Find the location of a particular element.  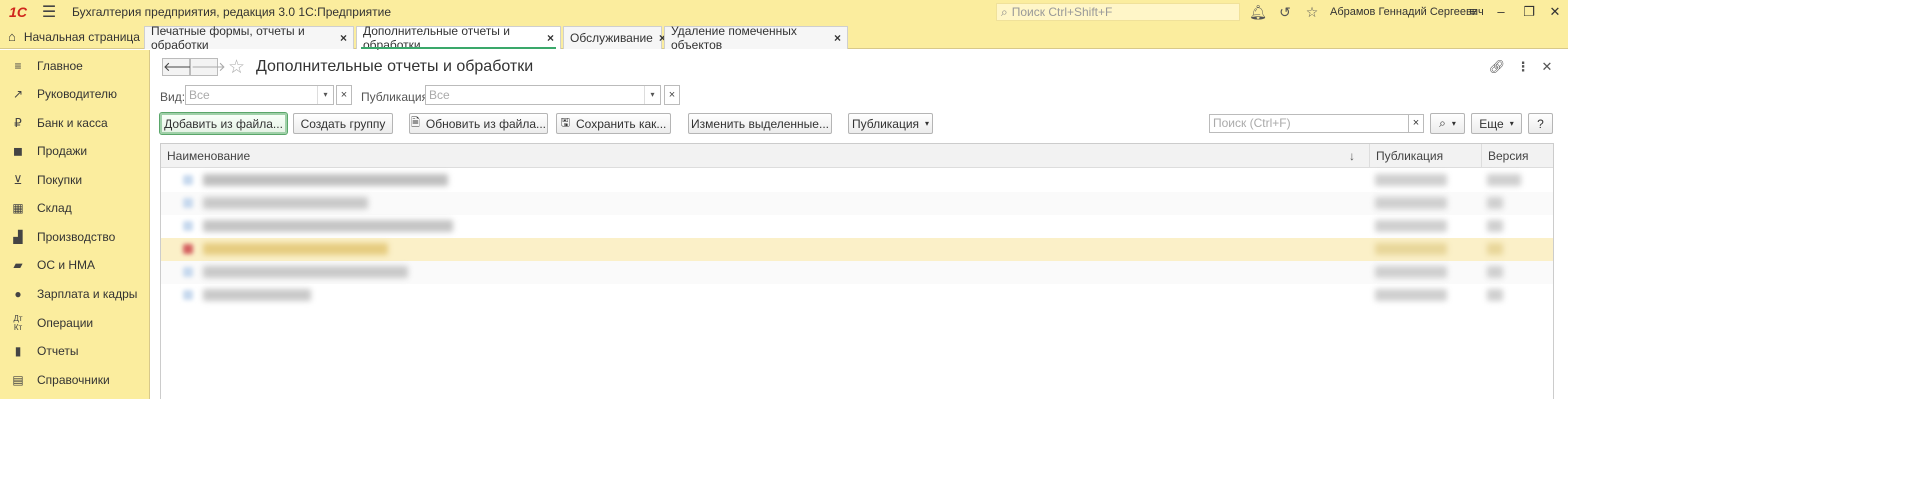

sidebar-item-label: Продажи is located at coordinates (62, 151).